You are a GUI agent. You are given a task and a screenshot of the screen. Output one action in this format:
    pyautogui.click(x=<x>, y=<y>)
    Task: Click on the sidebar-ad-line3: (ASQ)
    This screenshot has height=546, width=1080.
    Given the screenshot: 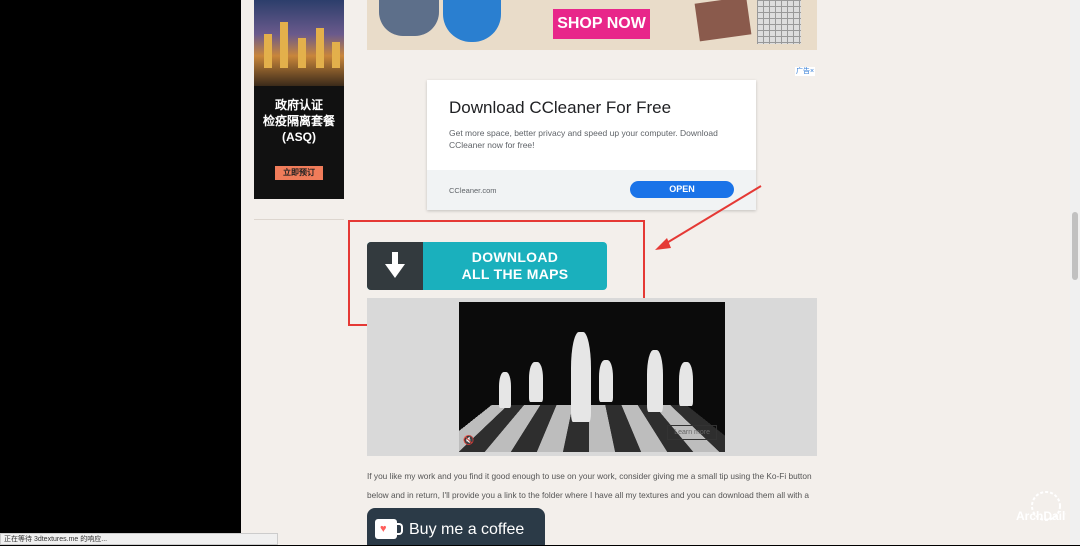 What is the action you would take?
    pyautogui.click(x=299, y=137)
    